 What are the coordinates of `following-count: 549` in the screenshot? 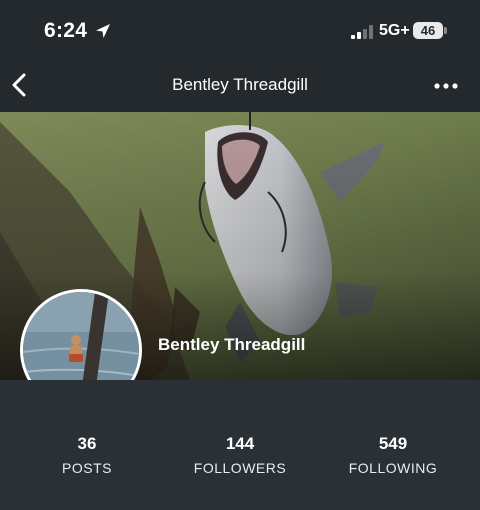 It's located at (393, 443).